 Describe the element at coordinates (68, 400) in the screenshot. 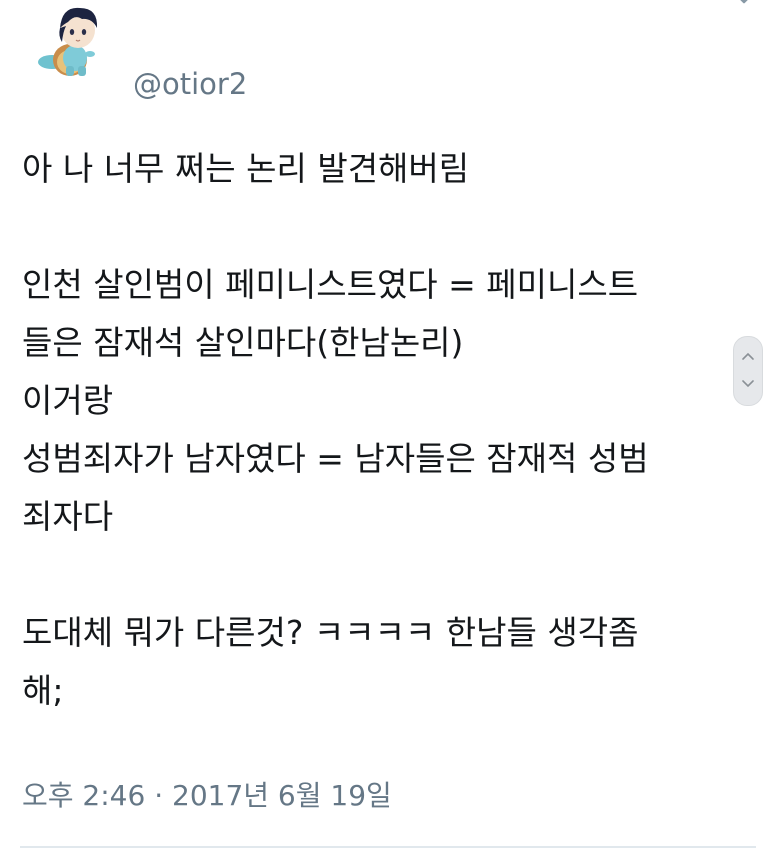

I see `tweet-line: 이거랑` at that location.